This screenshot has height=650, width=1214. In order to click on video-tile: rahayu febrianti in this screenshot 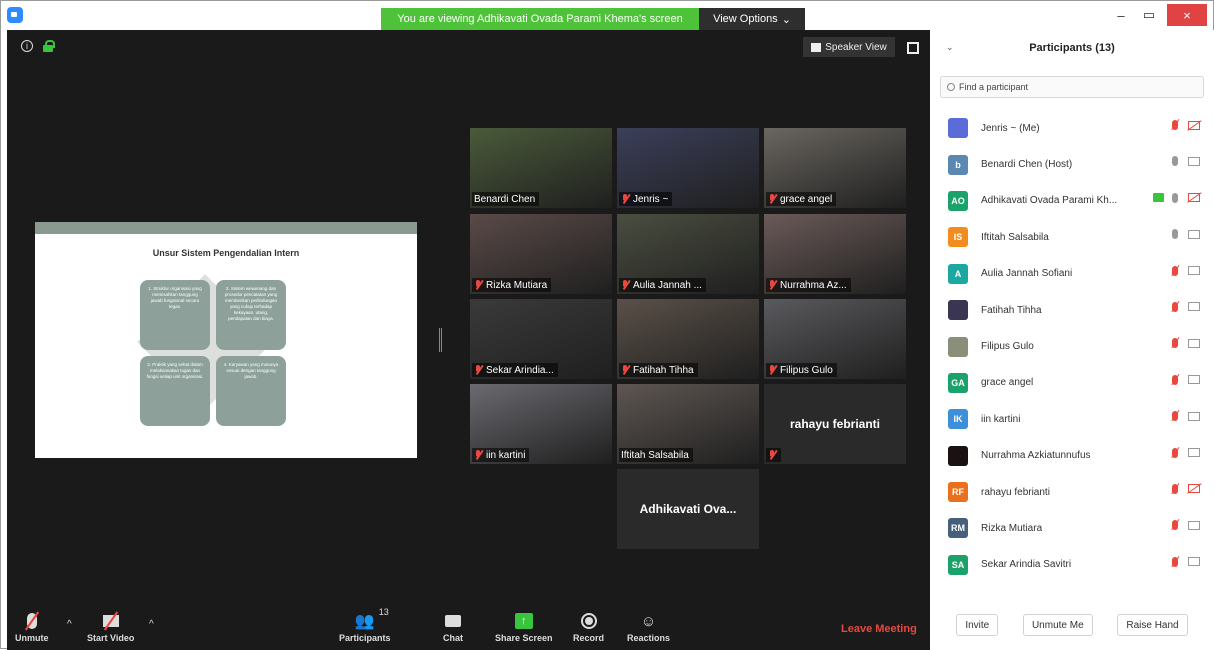, I will do `click(835, 424)`.